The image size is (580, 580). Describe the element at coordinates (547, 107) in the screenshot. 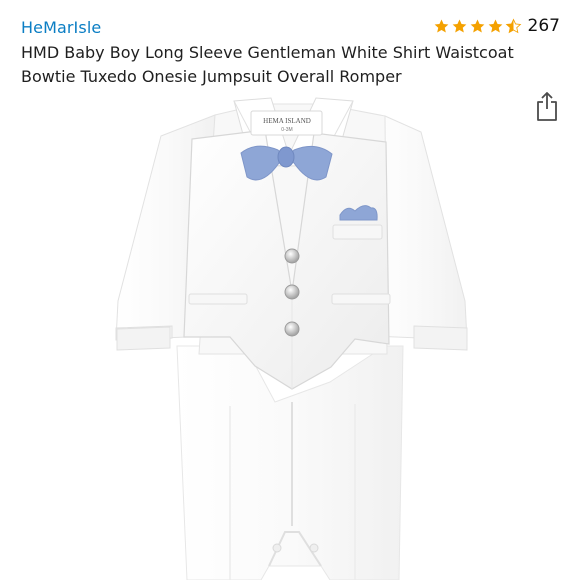

I see `share-icon` at that location.